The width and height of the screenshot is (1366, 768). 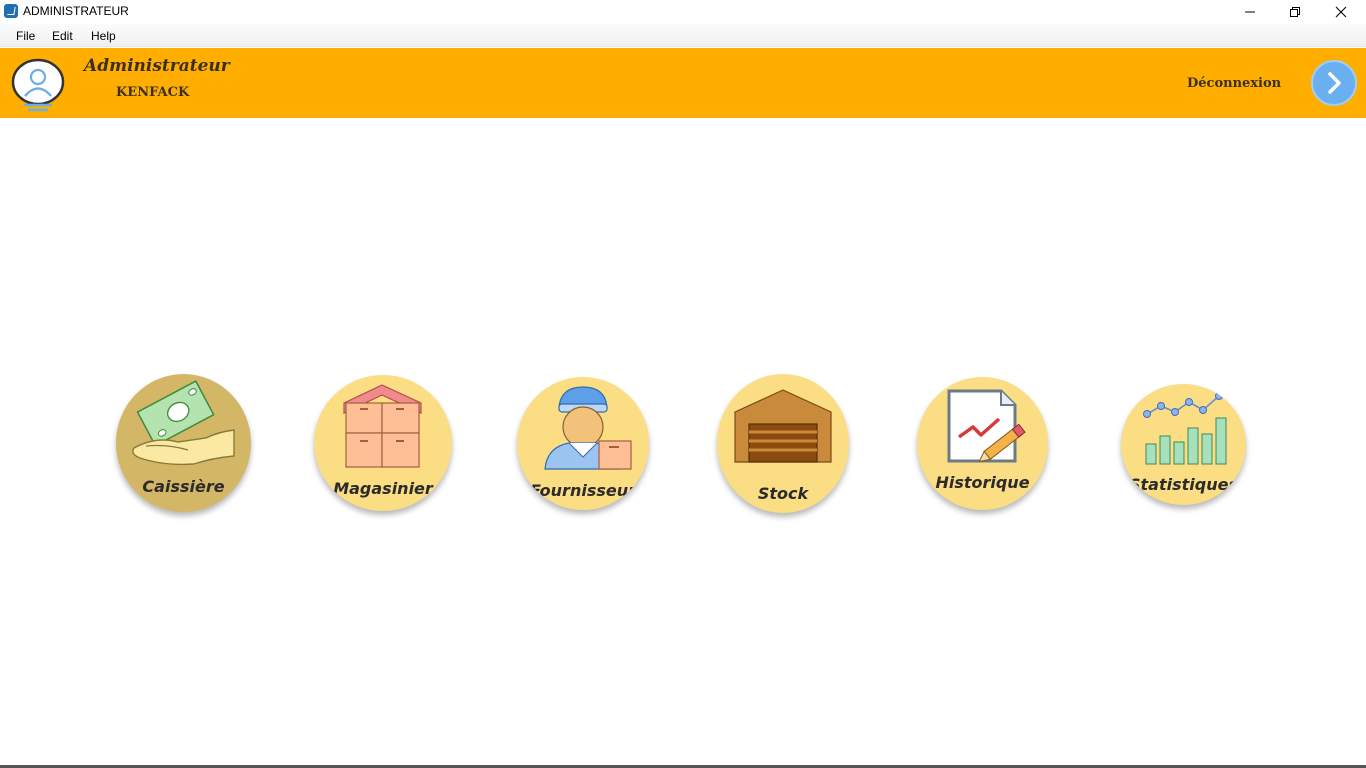 What do you see at coordinates (157, 66) in the screenshot?
I see `user-role: Administrateur` at bounding box center [157, 66].